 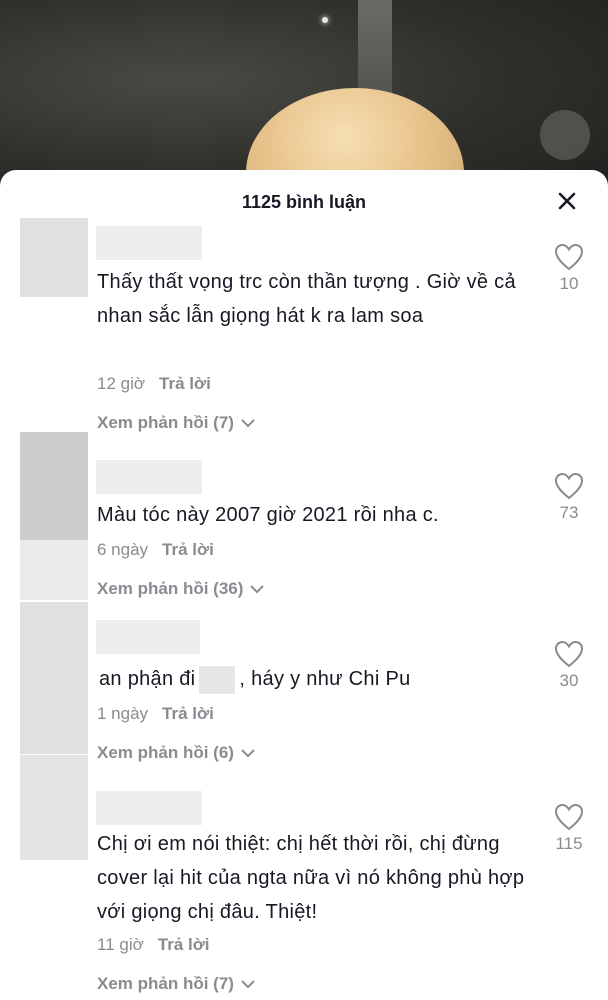 What do you see at coordinates (170, 588) in the screenshot?
I see `view-replies-label: Xem phản hồi (36)` at bounding box center [170, 588].